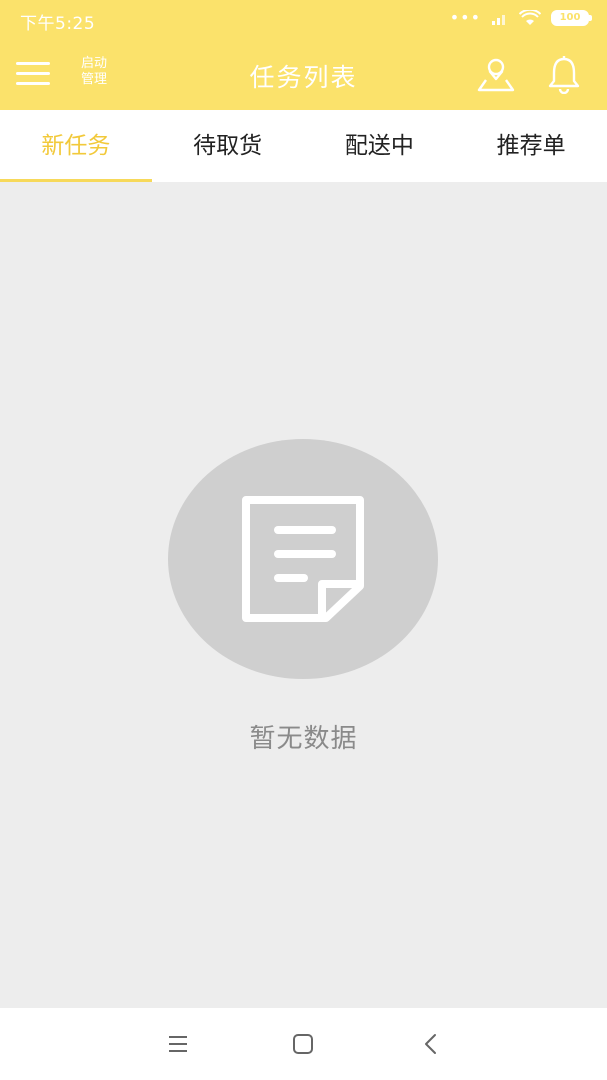 The height and width of the screenshot is (1080, 607). What do you see at coordinates (303, 73) in the screenshot?
I see `app-bar: 启动 管理 任务列表` at bounding box center [303, 73].